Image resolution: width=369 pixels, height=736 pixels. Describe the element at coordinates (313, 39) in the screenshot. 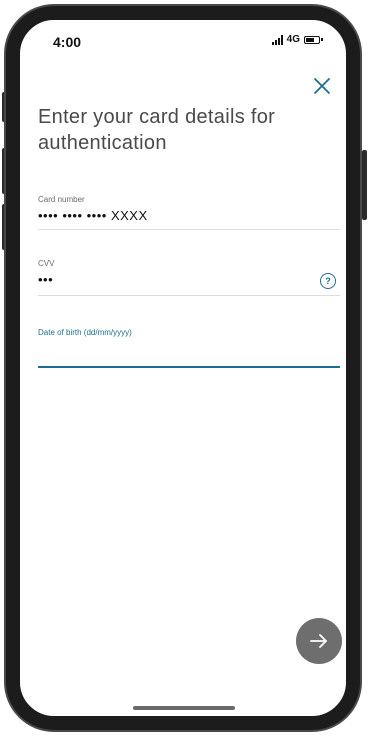

I see `battery-icon` at that location.